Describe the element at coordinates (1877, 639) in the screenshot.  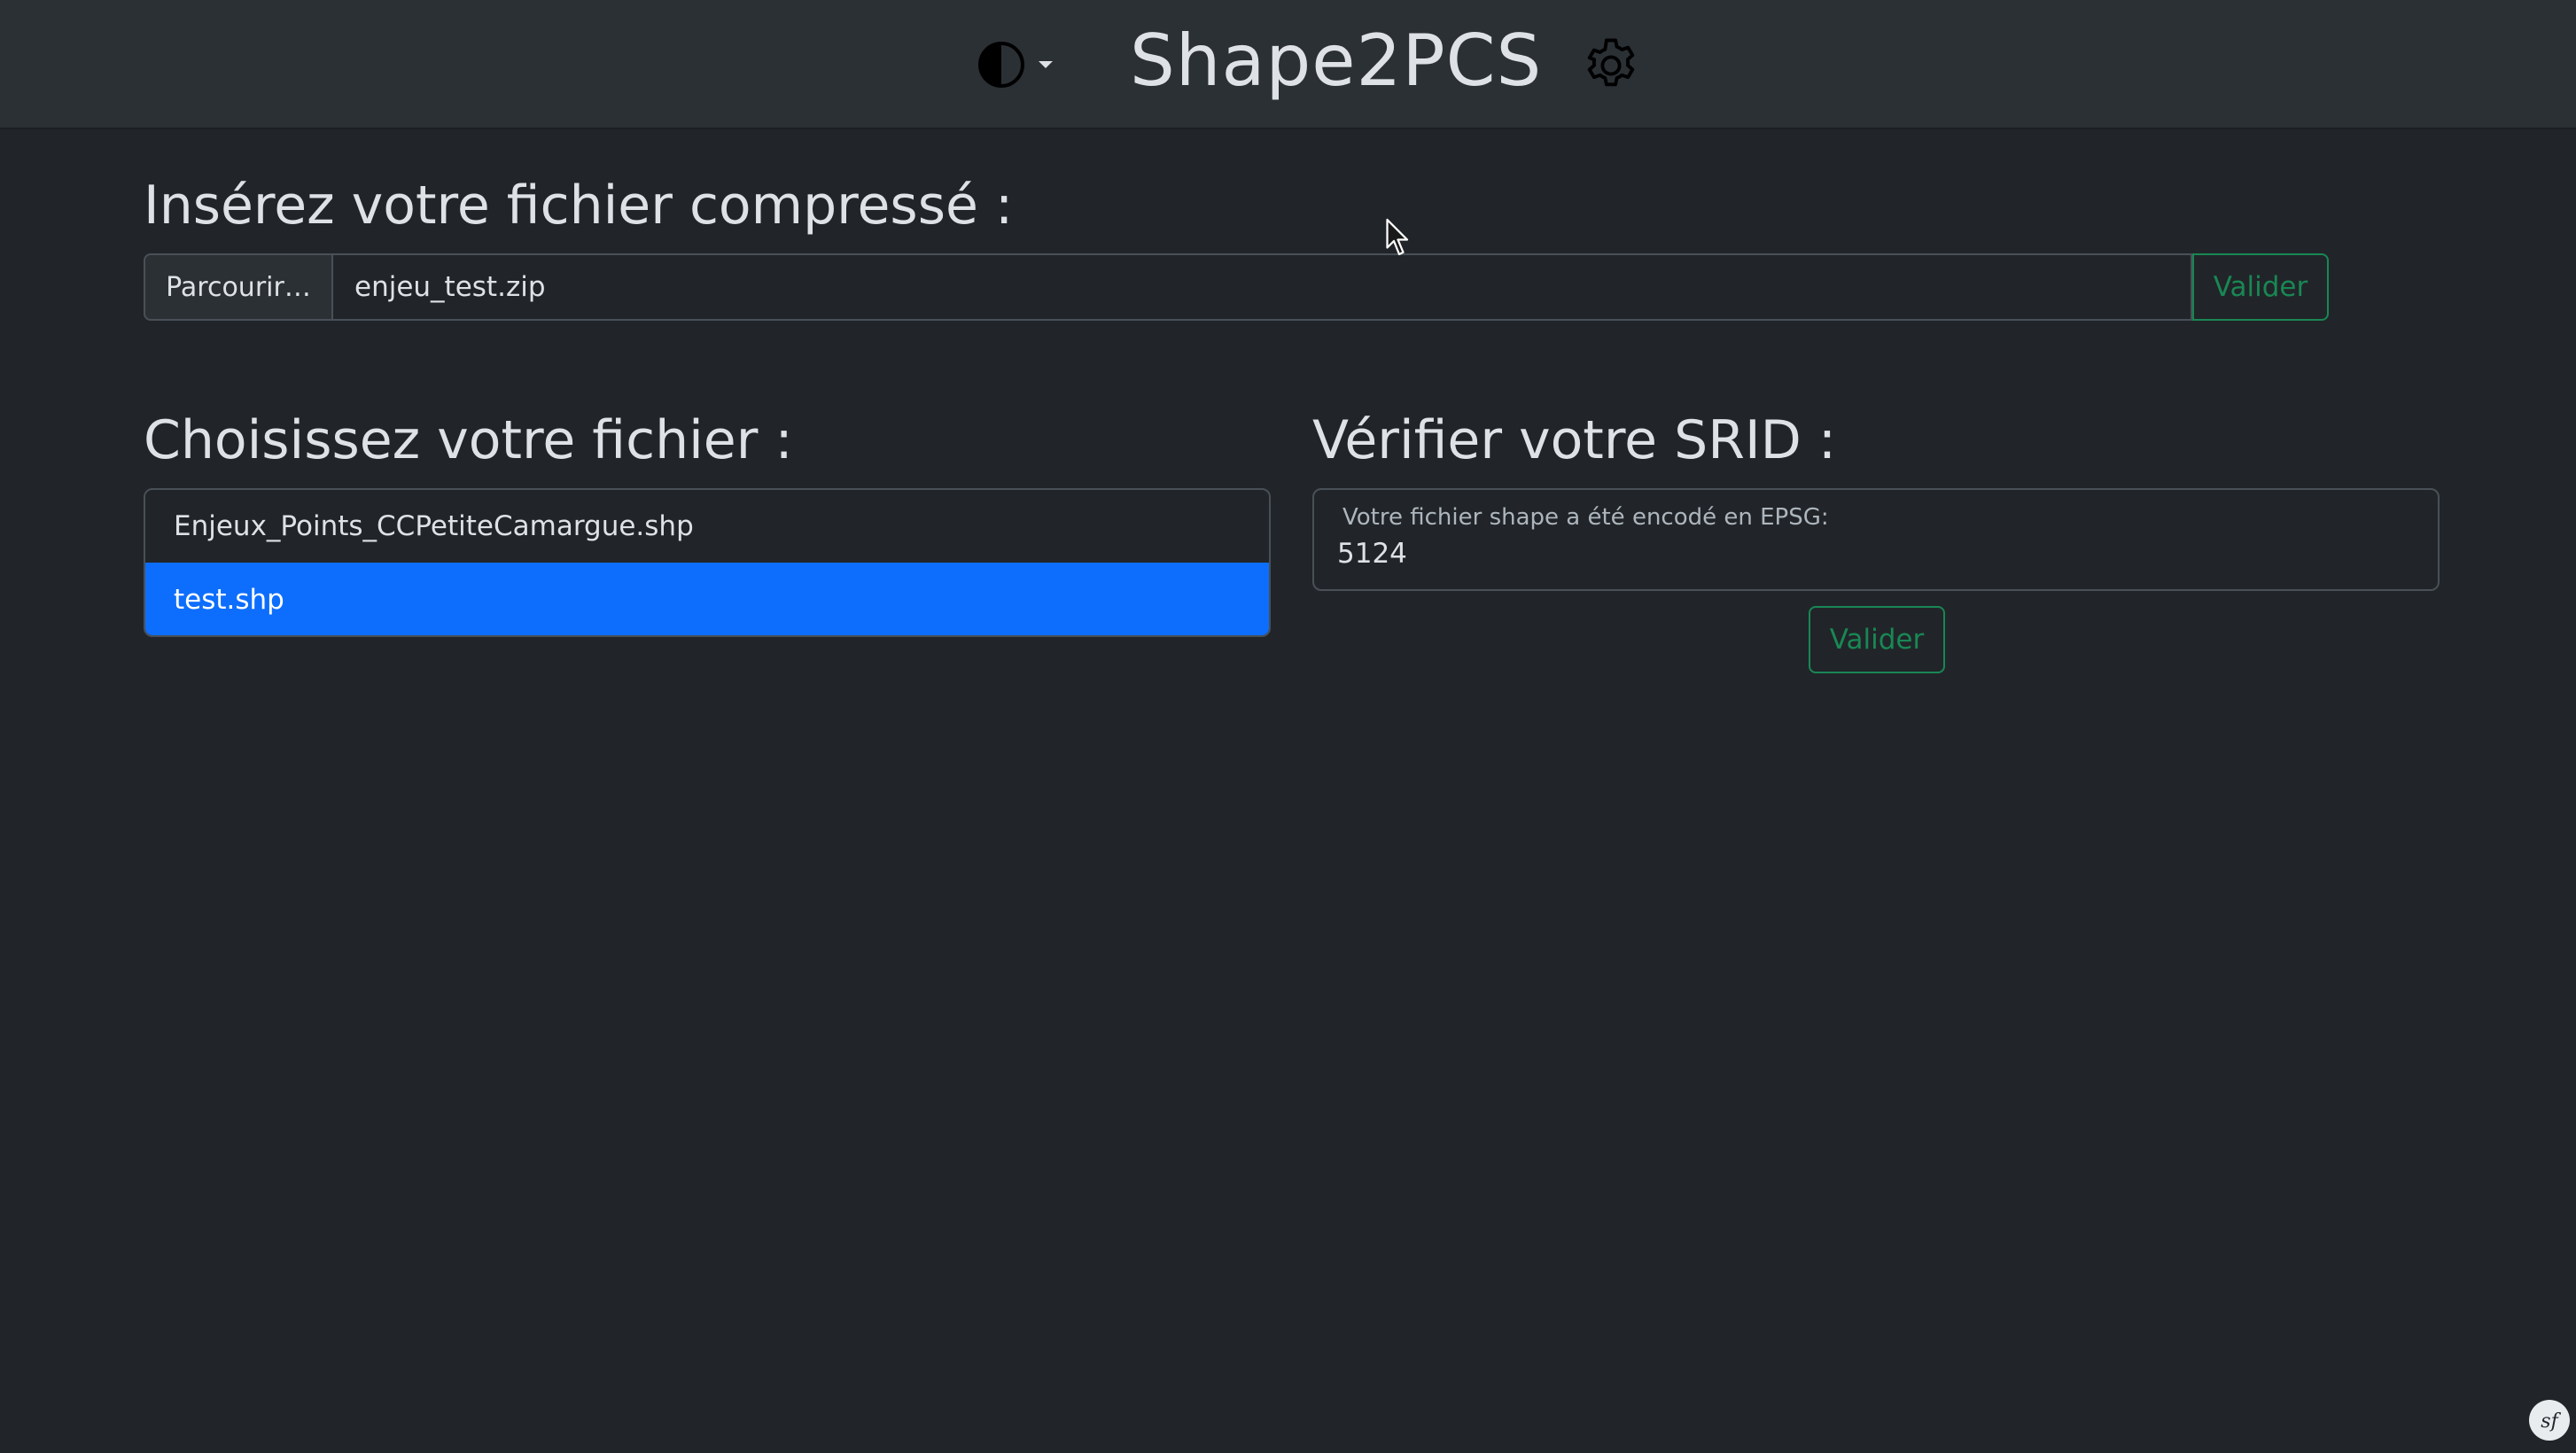
I see `srid-submit-button: Valider` at that location.